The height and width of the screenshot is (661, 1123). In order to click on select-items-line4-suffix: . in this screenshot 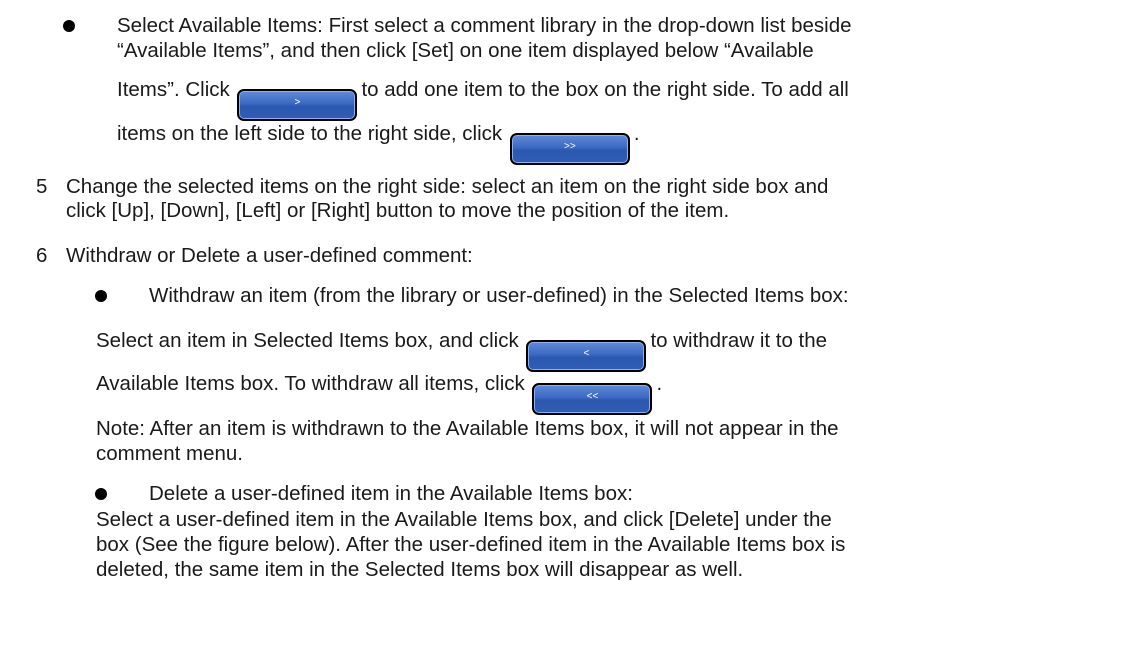, I will do `click(636, 133)`.